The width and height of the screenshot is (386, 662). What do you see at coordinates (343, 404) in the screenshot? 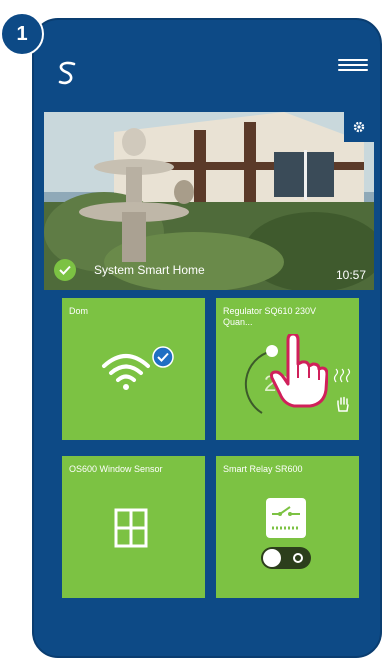
I see `hand-icon` at bounding box center [343, 404].